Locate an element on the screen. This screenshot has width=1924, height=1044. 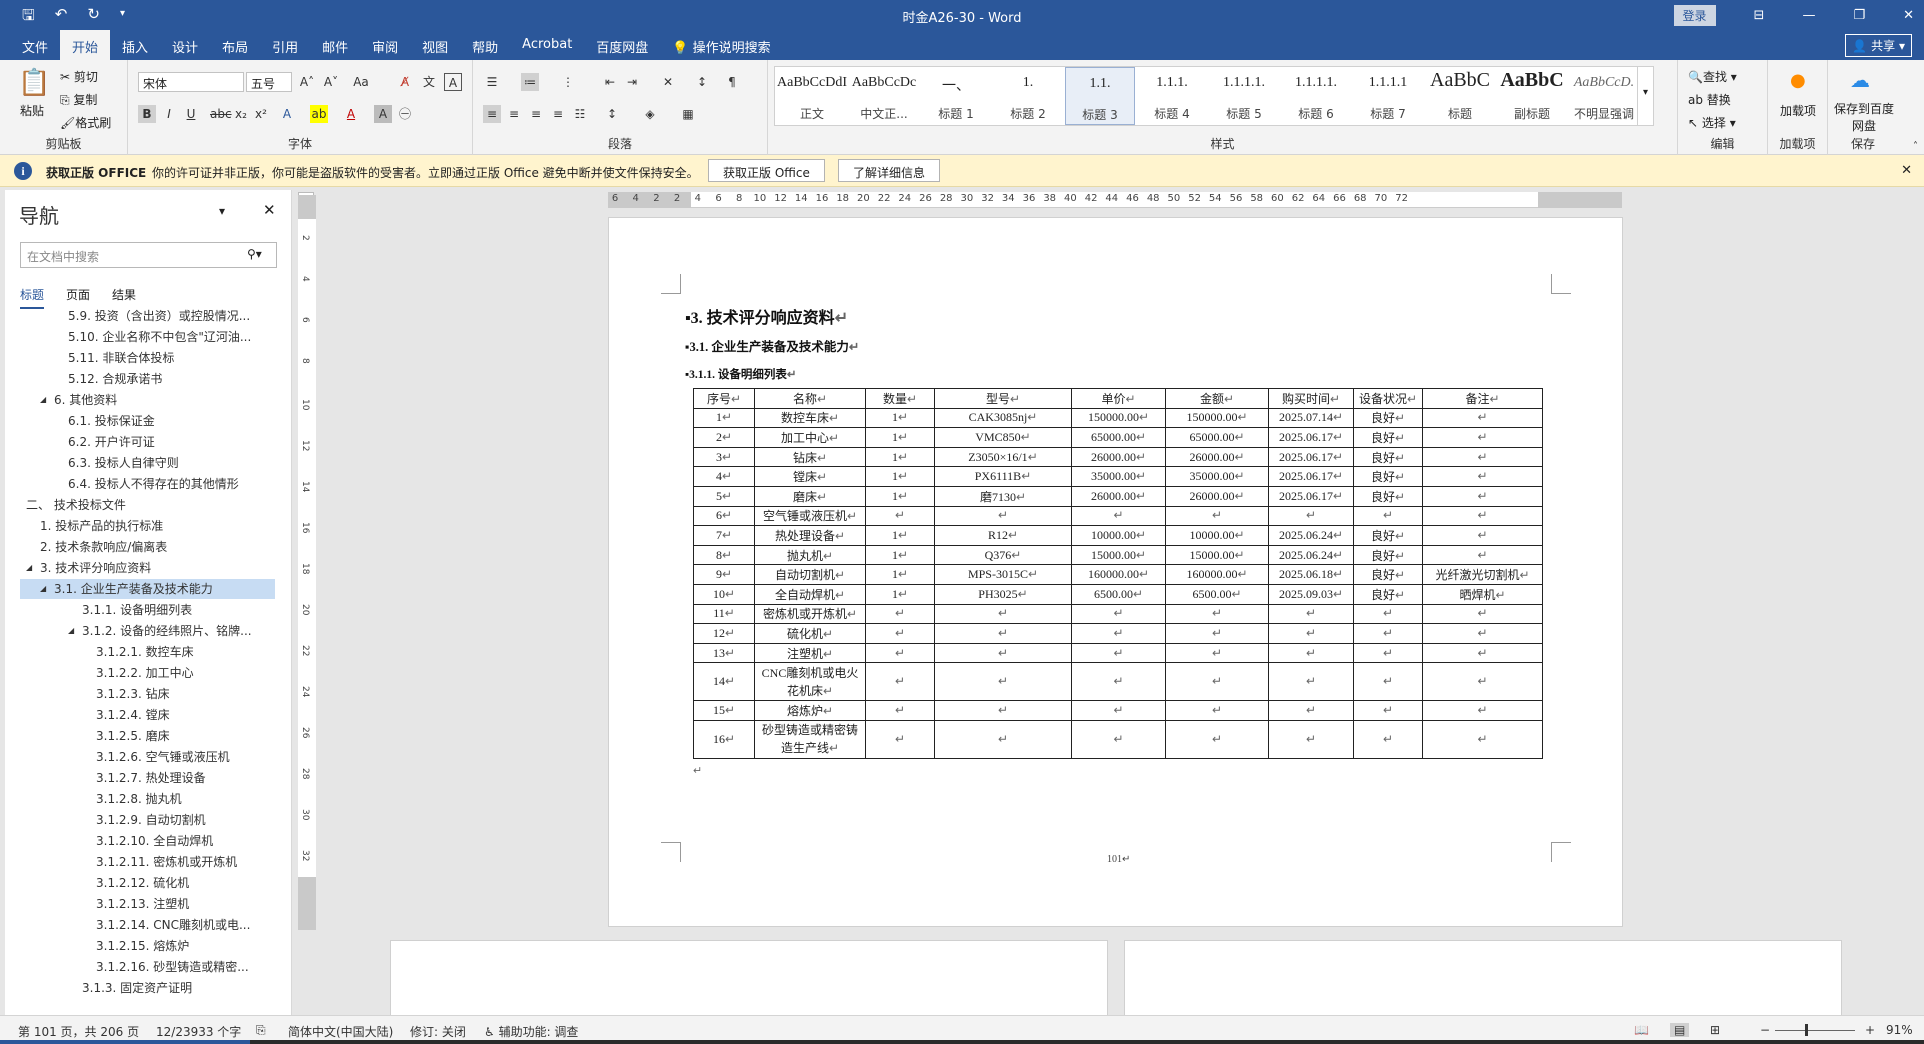
table-cell: 磨7130↵ is located at coordinates (1003, 496).